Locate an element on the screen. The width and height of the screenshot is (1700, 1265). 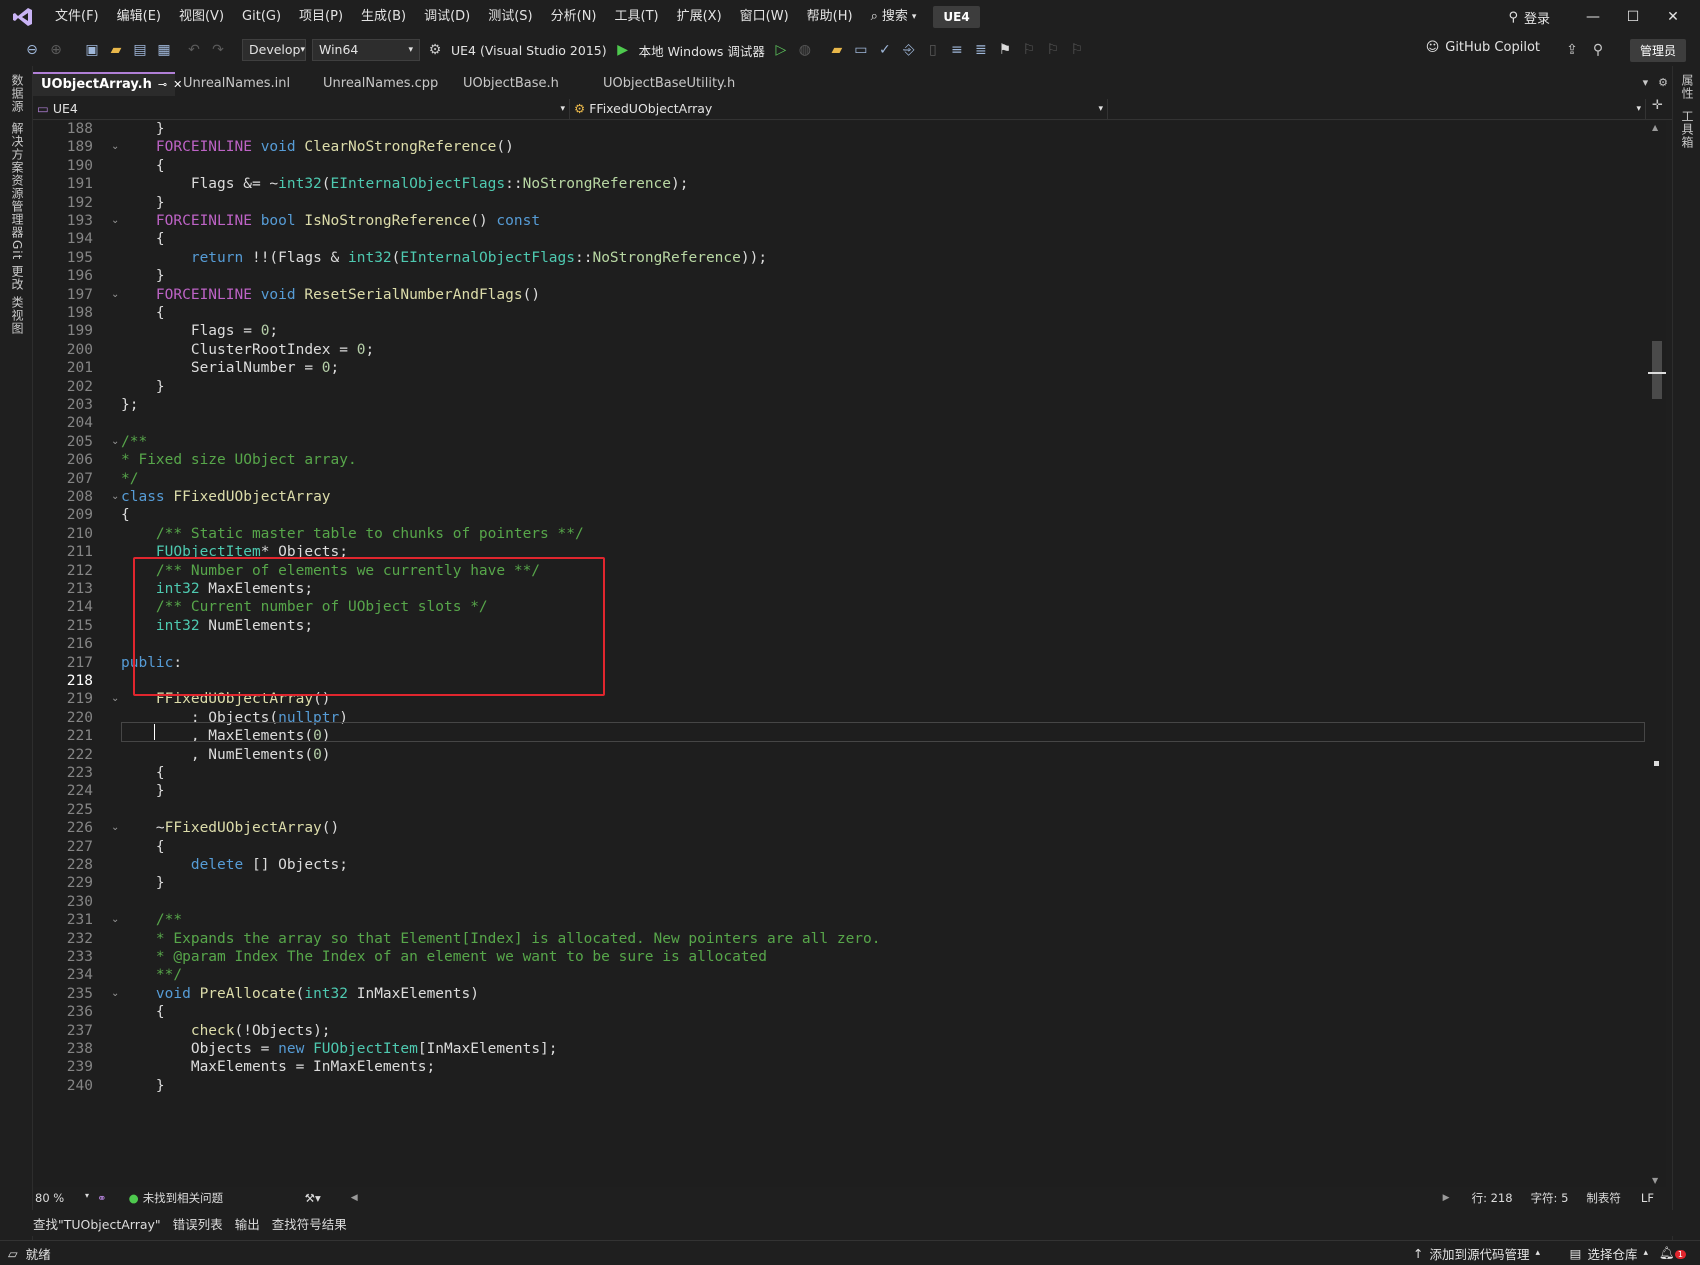
output-window-icon: ▱ is located at coordinates (13, 1253).